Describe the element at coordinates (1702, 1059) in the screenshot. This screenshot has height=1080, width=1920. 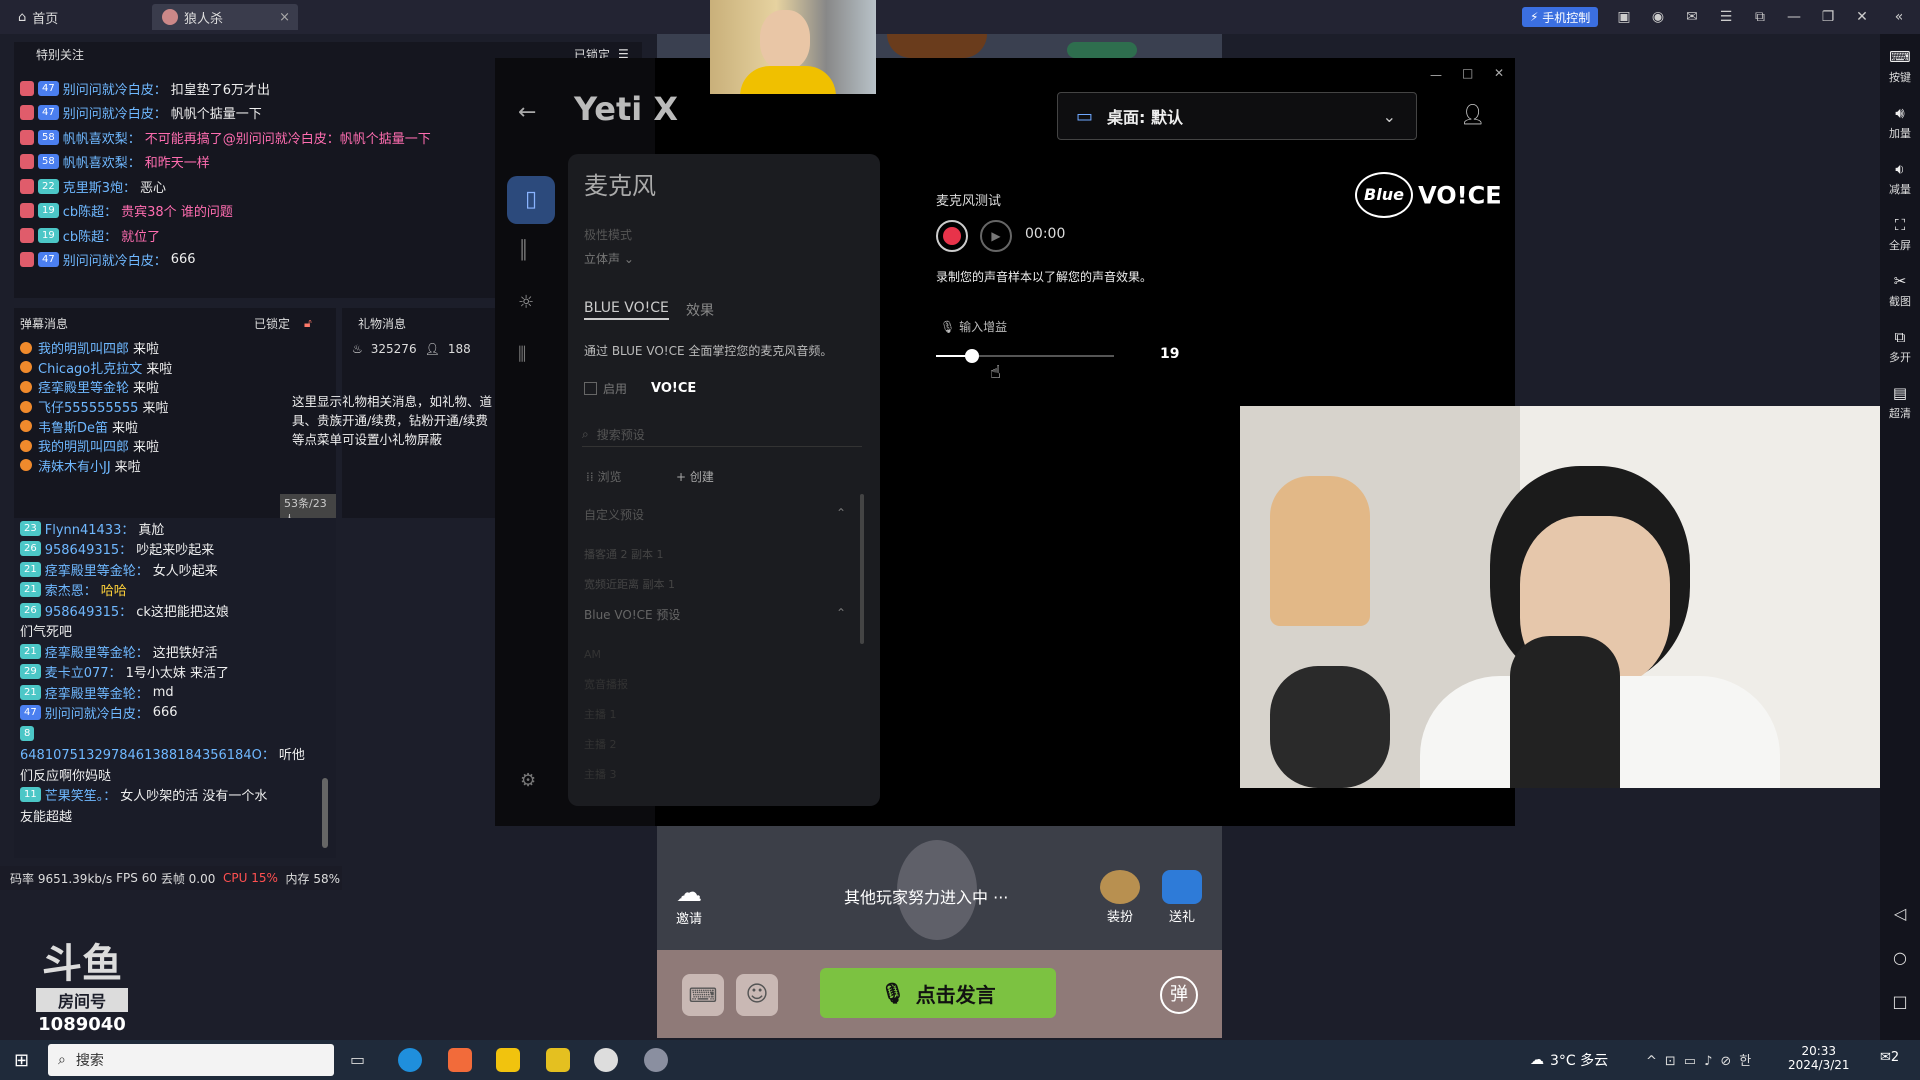
I see `tray-icons: ^⊡▭♪⊘한` at that location.